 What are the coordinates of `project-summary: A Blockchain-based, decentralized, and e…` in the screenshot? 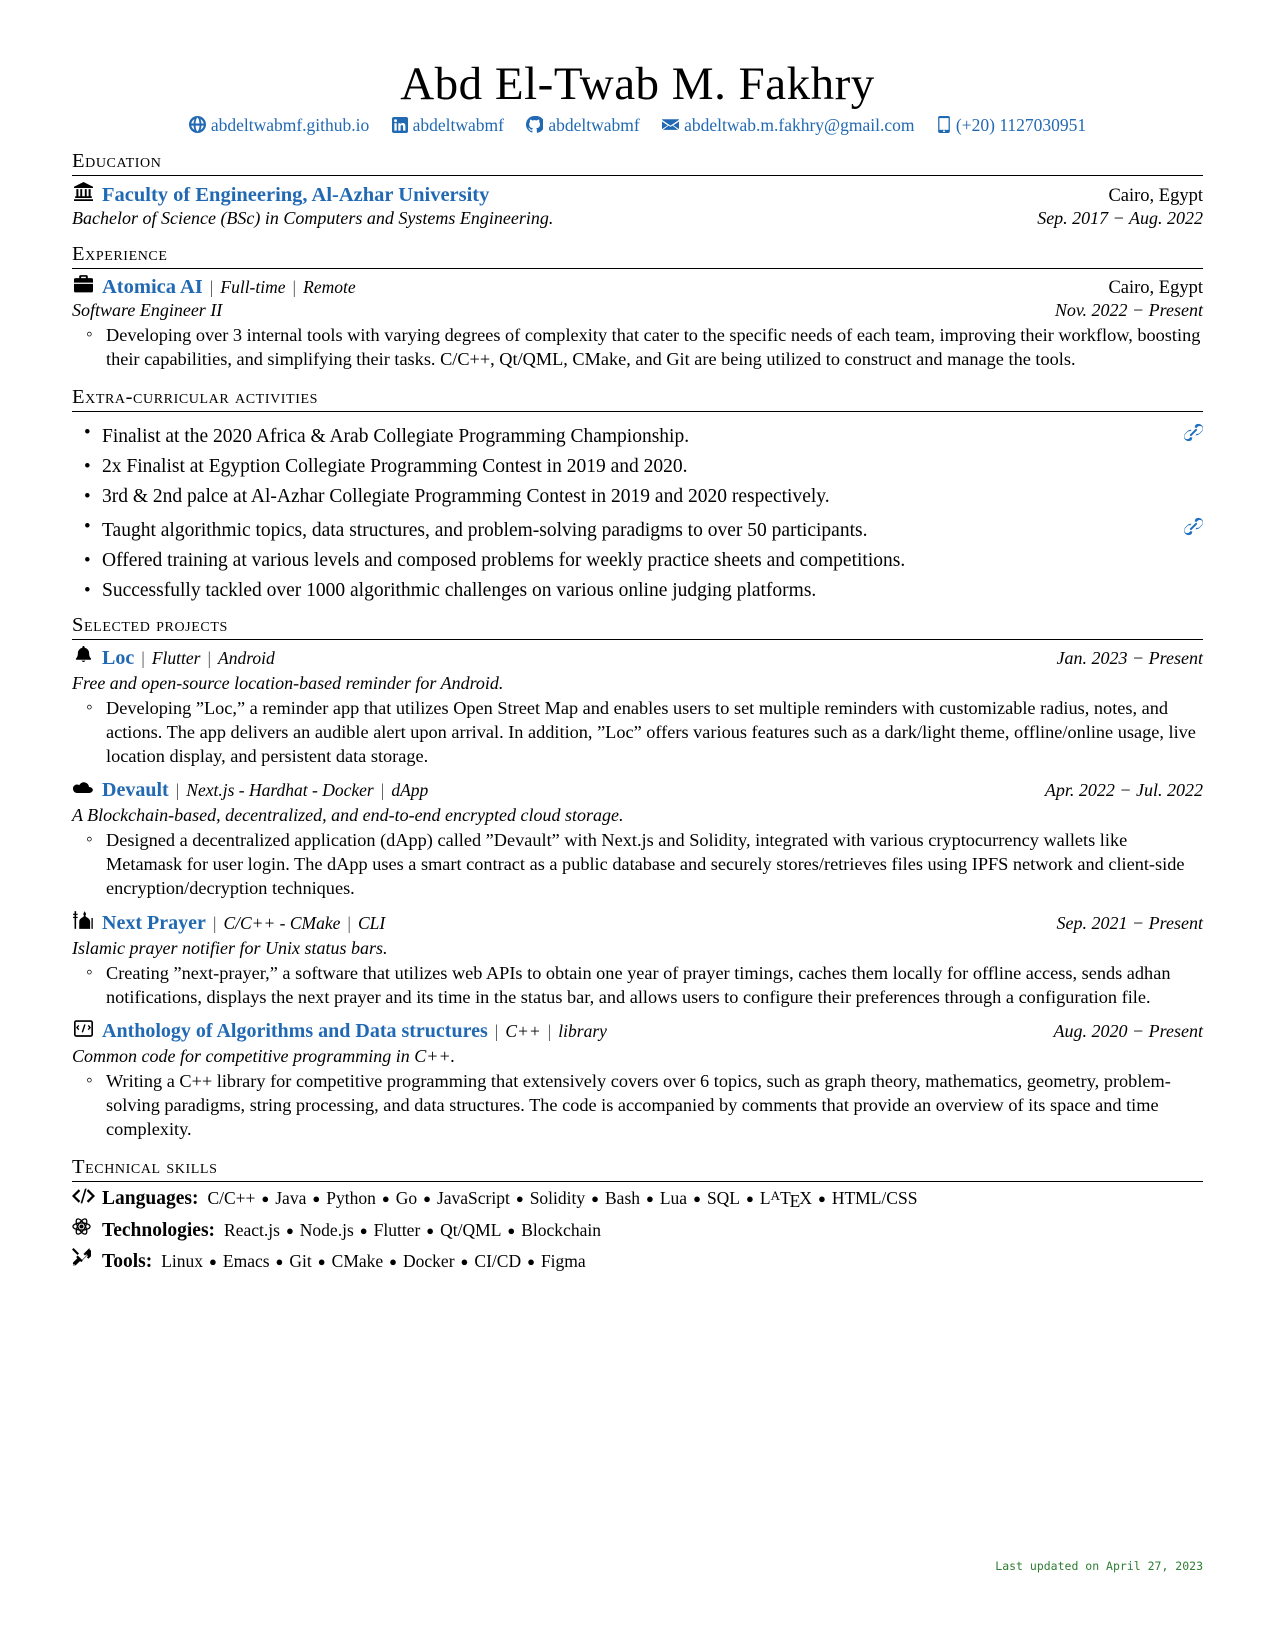 It's located at (348, 815).